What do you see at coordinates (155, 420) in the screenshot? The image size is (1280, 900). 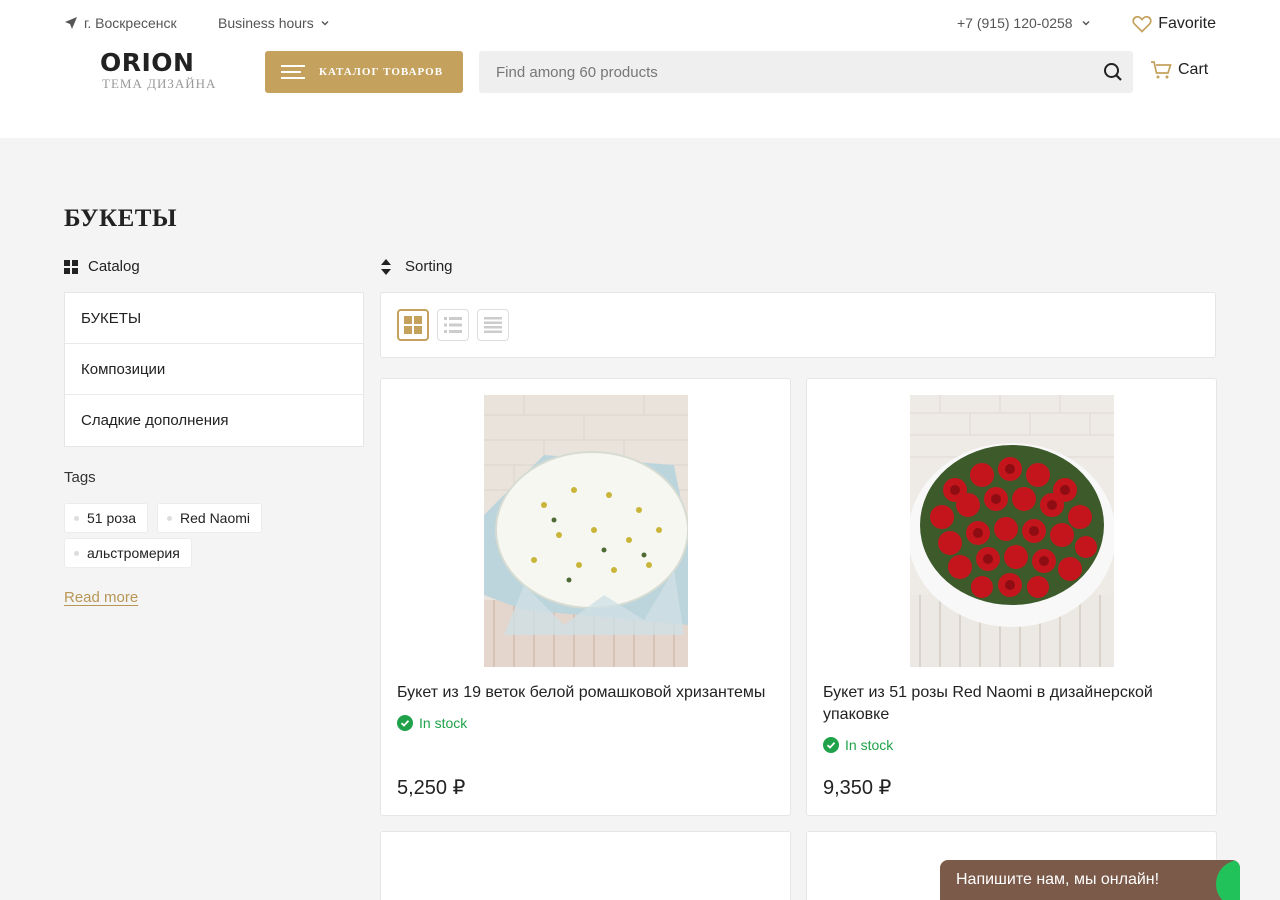 I see `catalog-item-label: Сладкие дополнения` at bounding box center [155, 420].